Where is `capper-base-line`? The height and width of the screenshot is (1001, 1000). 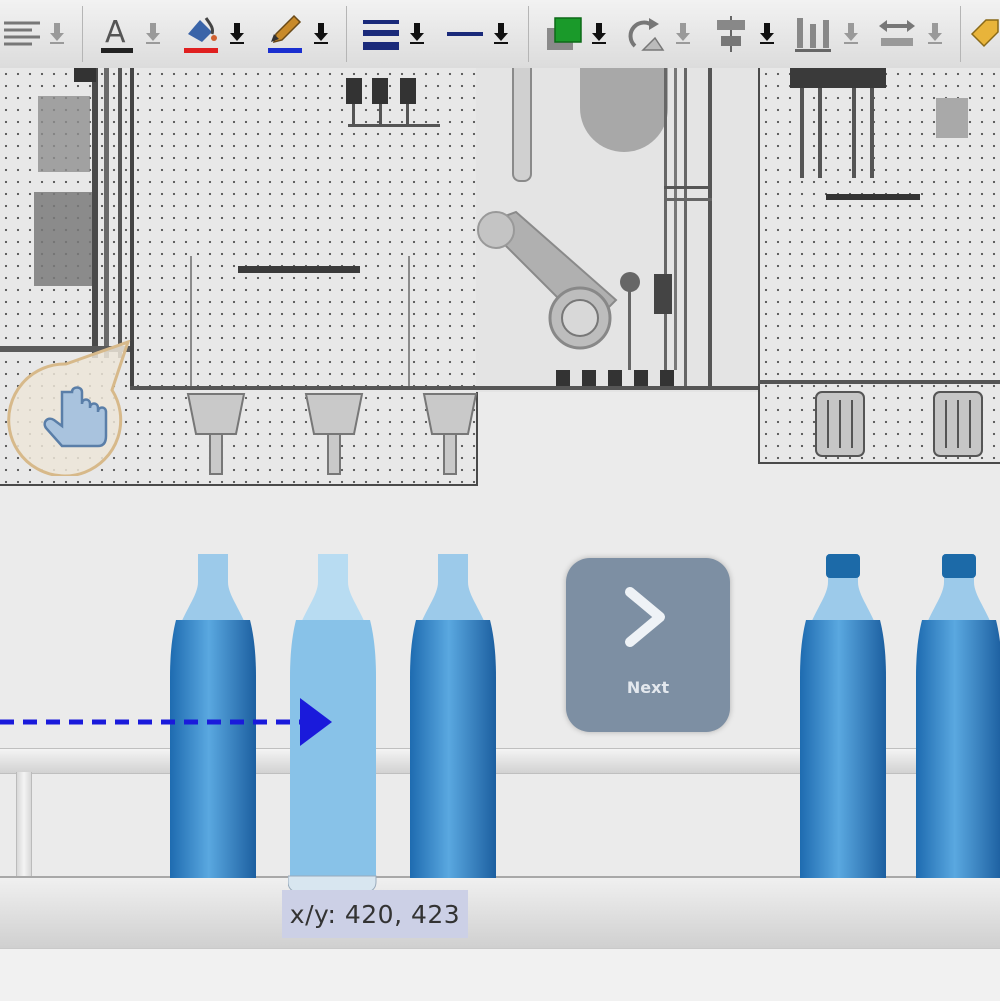 capper-base-line is located at coordinates (621, 388).